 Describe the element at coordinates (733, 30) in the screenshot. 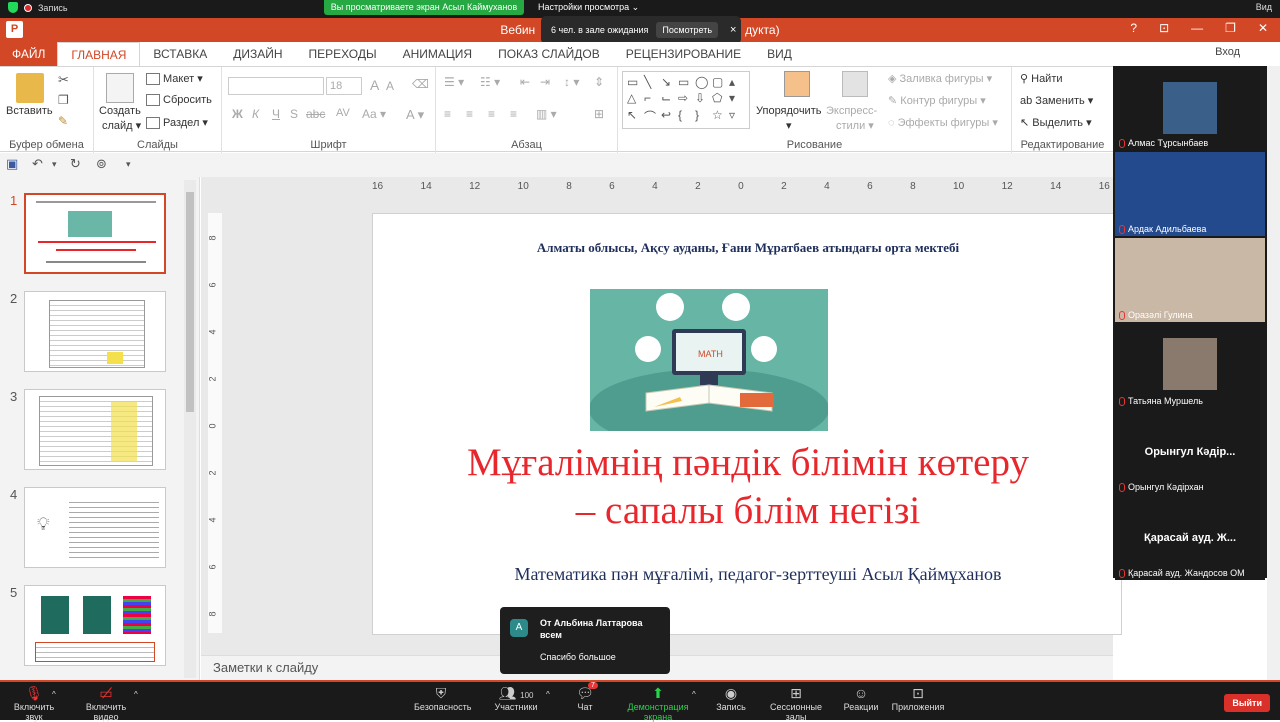

I see `close-icon: ×` at that location.